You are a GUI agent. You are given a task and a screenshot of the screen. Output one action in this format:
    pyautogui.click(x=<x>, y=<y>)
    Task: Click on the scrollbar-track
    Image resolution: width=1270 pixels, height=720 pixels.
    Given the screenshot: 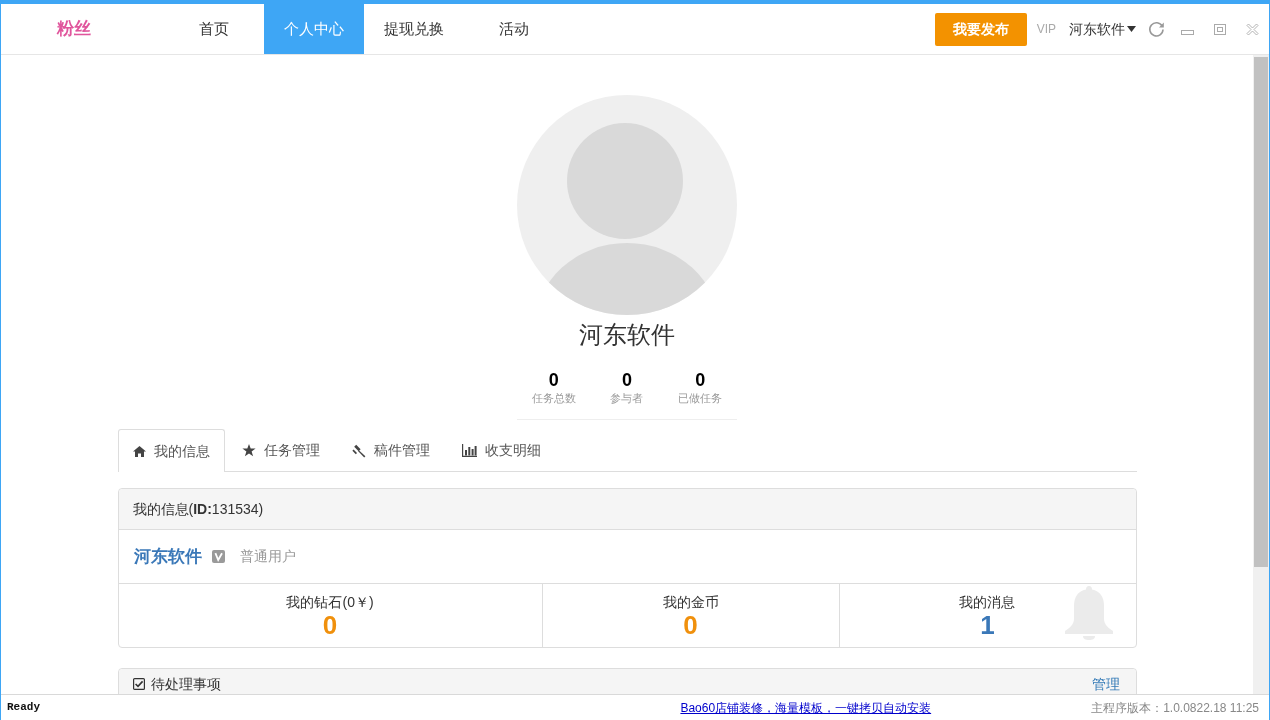 What is the action you would take?
    pyautogui.click(x=1261, y=374)
    